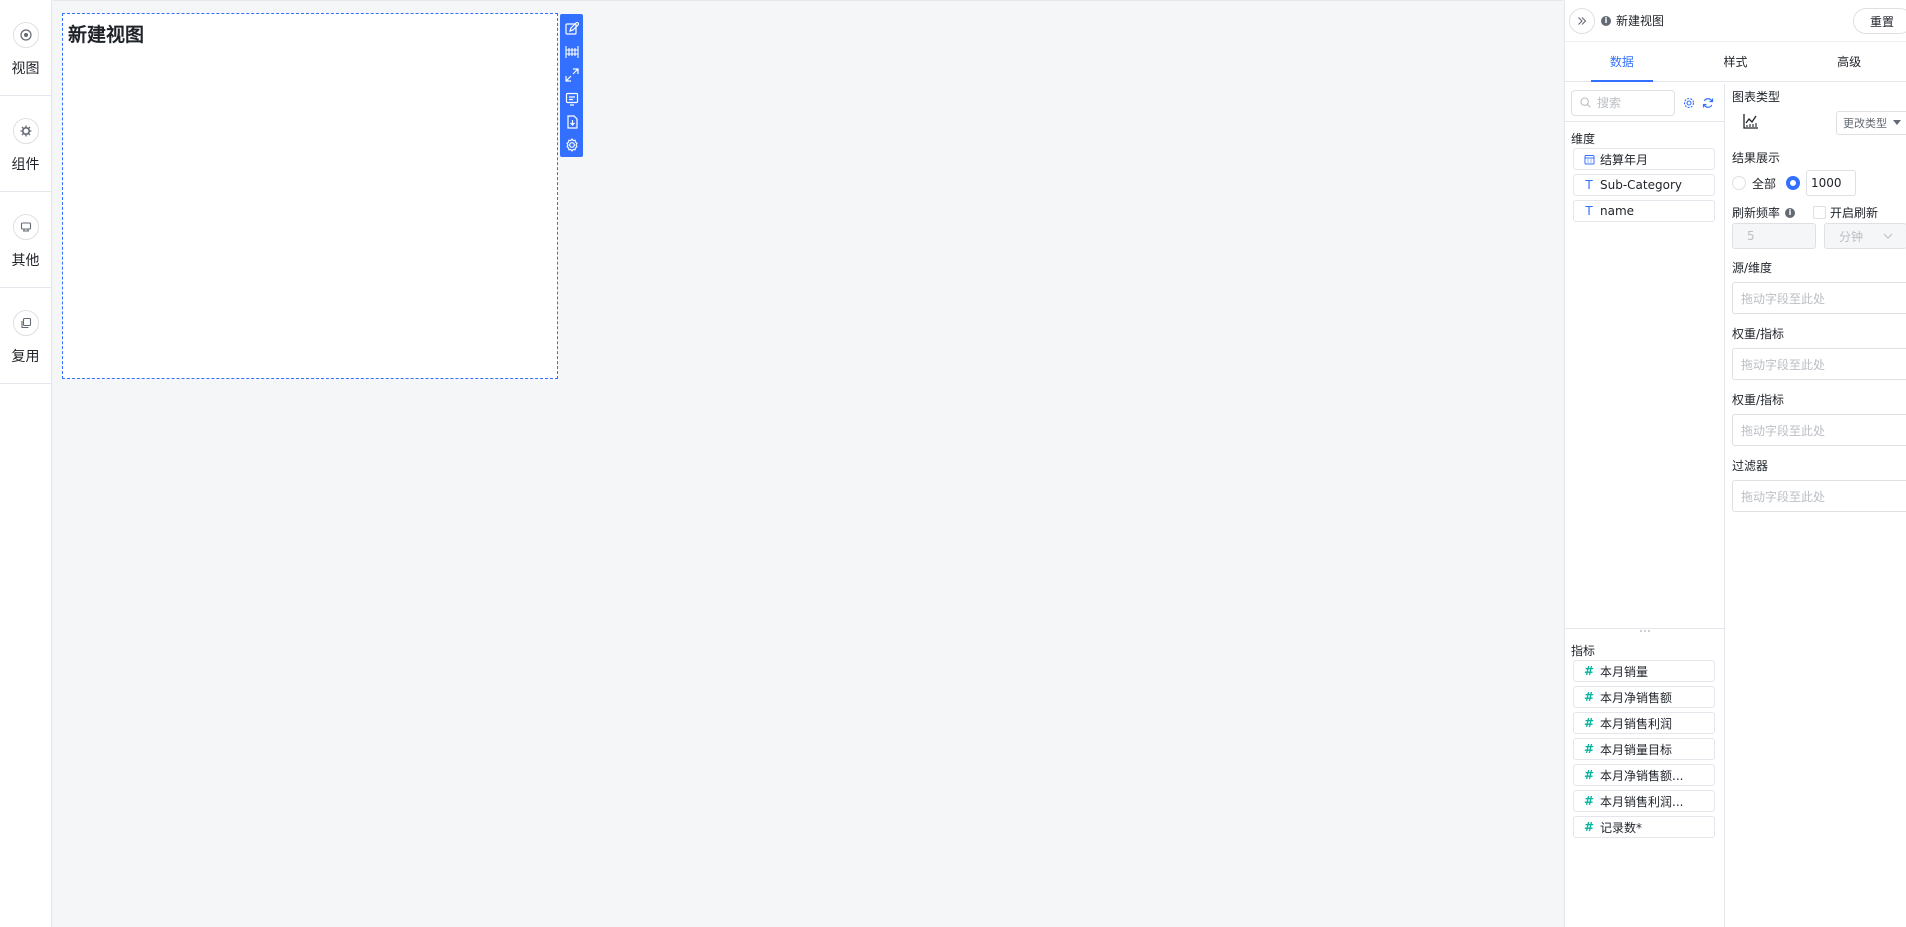 The image size is (1906, 927). I want to click on field-search, so click(1623, 102).